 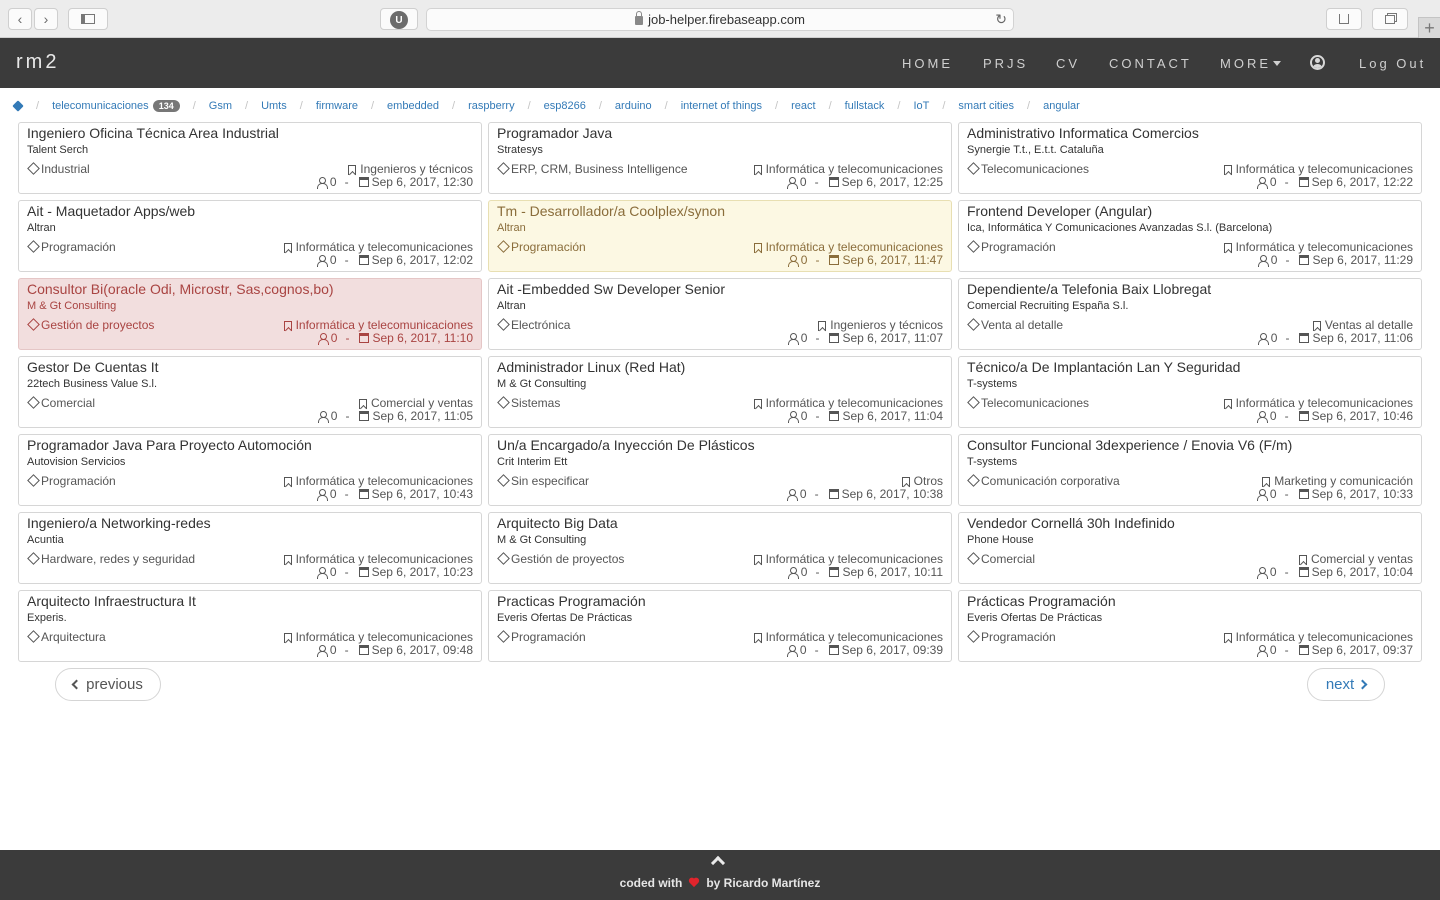 I want to click on job-title: Vendedor Cornellá 30h Indefinido, so click(x=1190, y=523).